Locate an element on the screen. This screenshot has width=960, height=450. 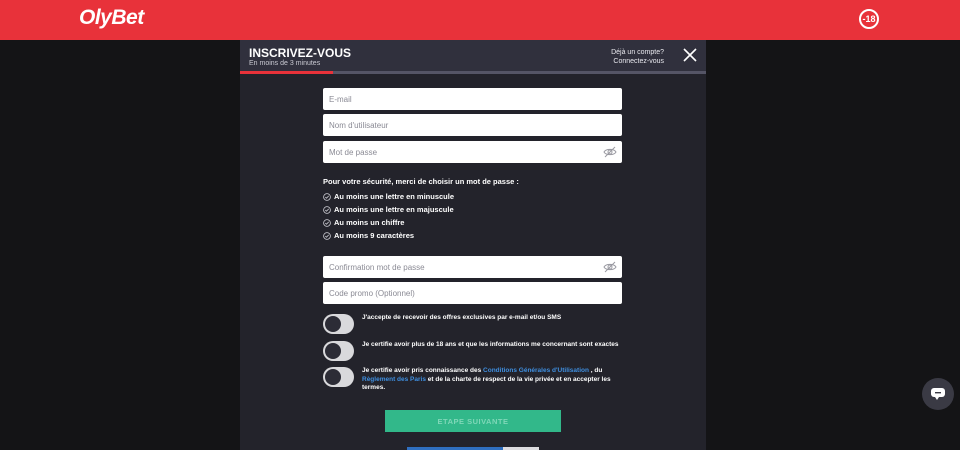
age-consent-toggle is located at coordinates (338, 351).